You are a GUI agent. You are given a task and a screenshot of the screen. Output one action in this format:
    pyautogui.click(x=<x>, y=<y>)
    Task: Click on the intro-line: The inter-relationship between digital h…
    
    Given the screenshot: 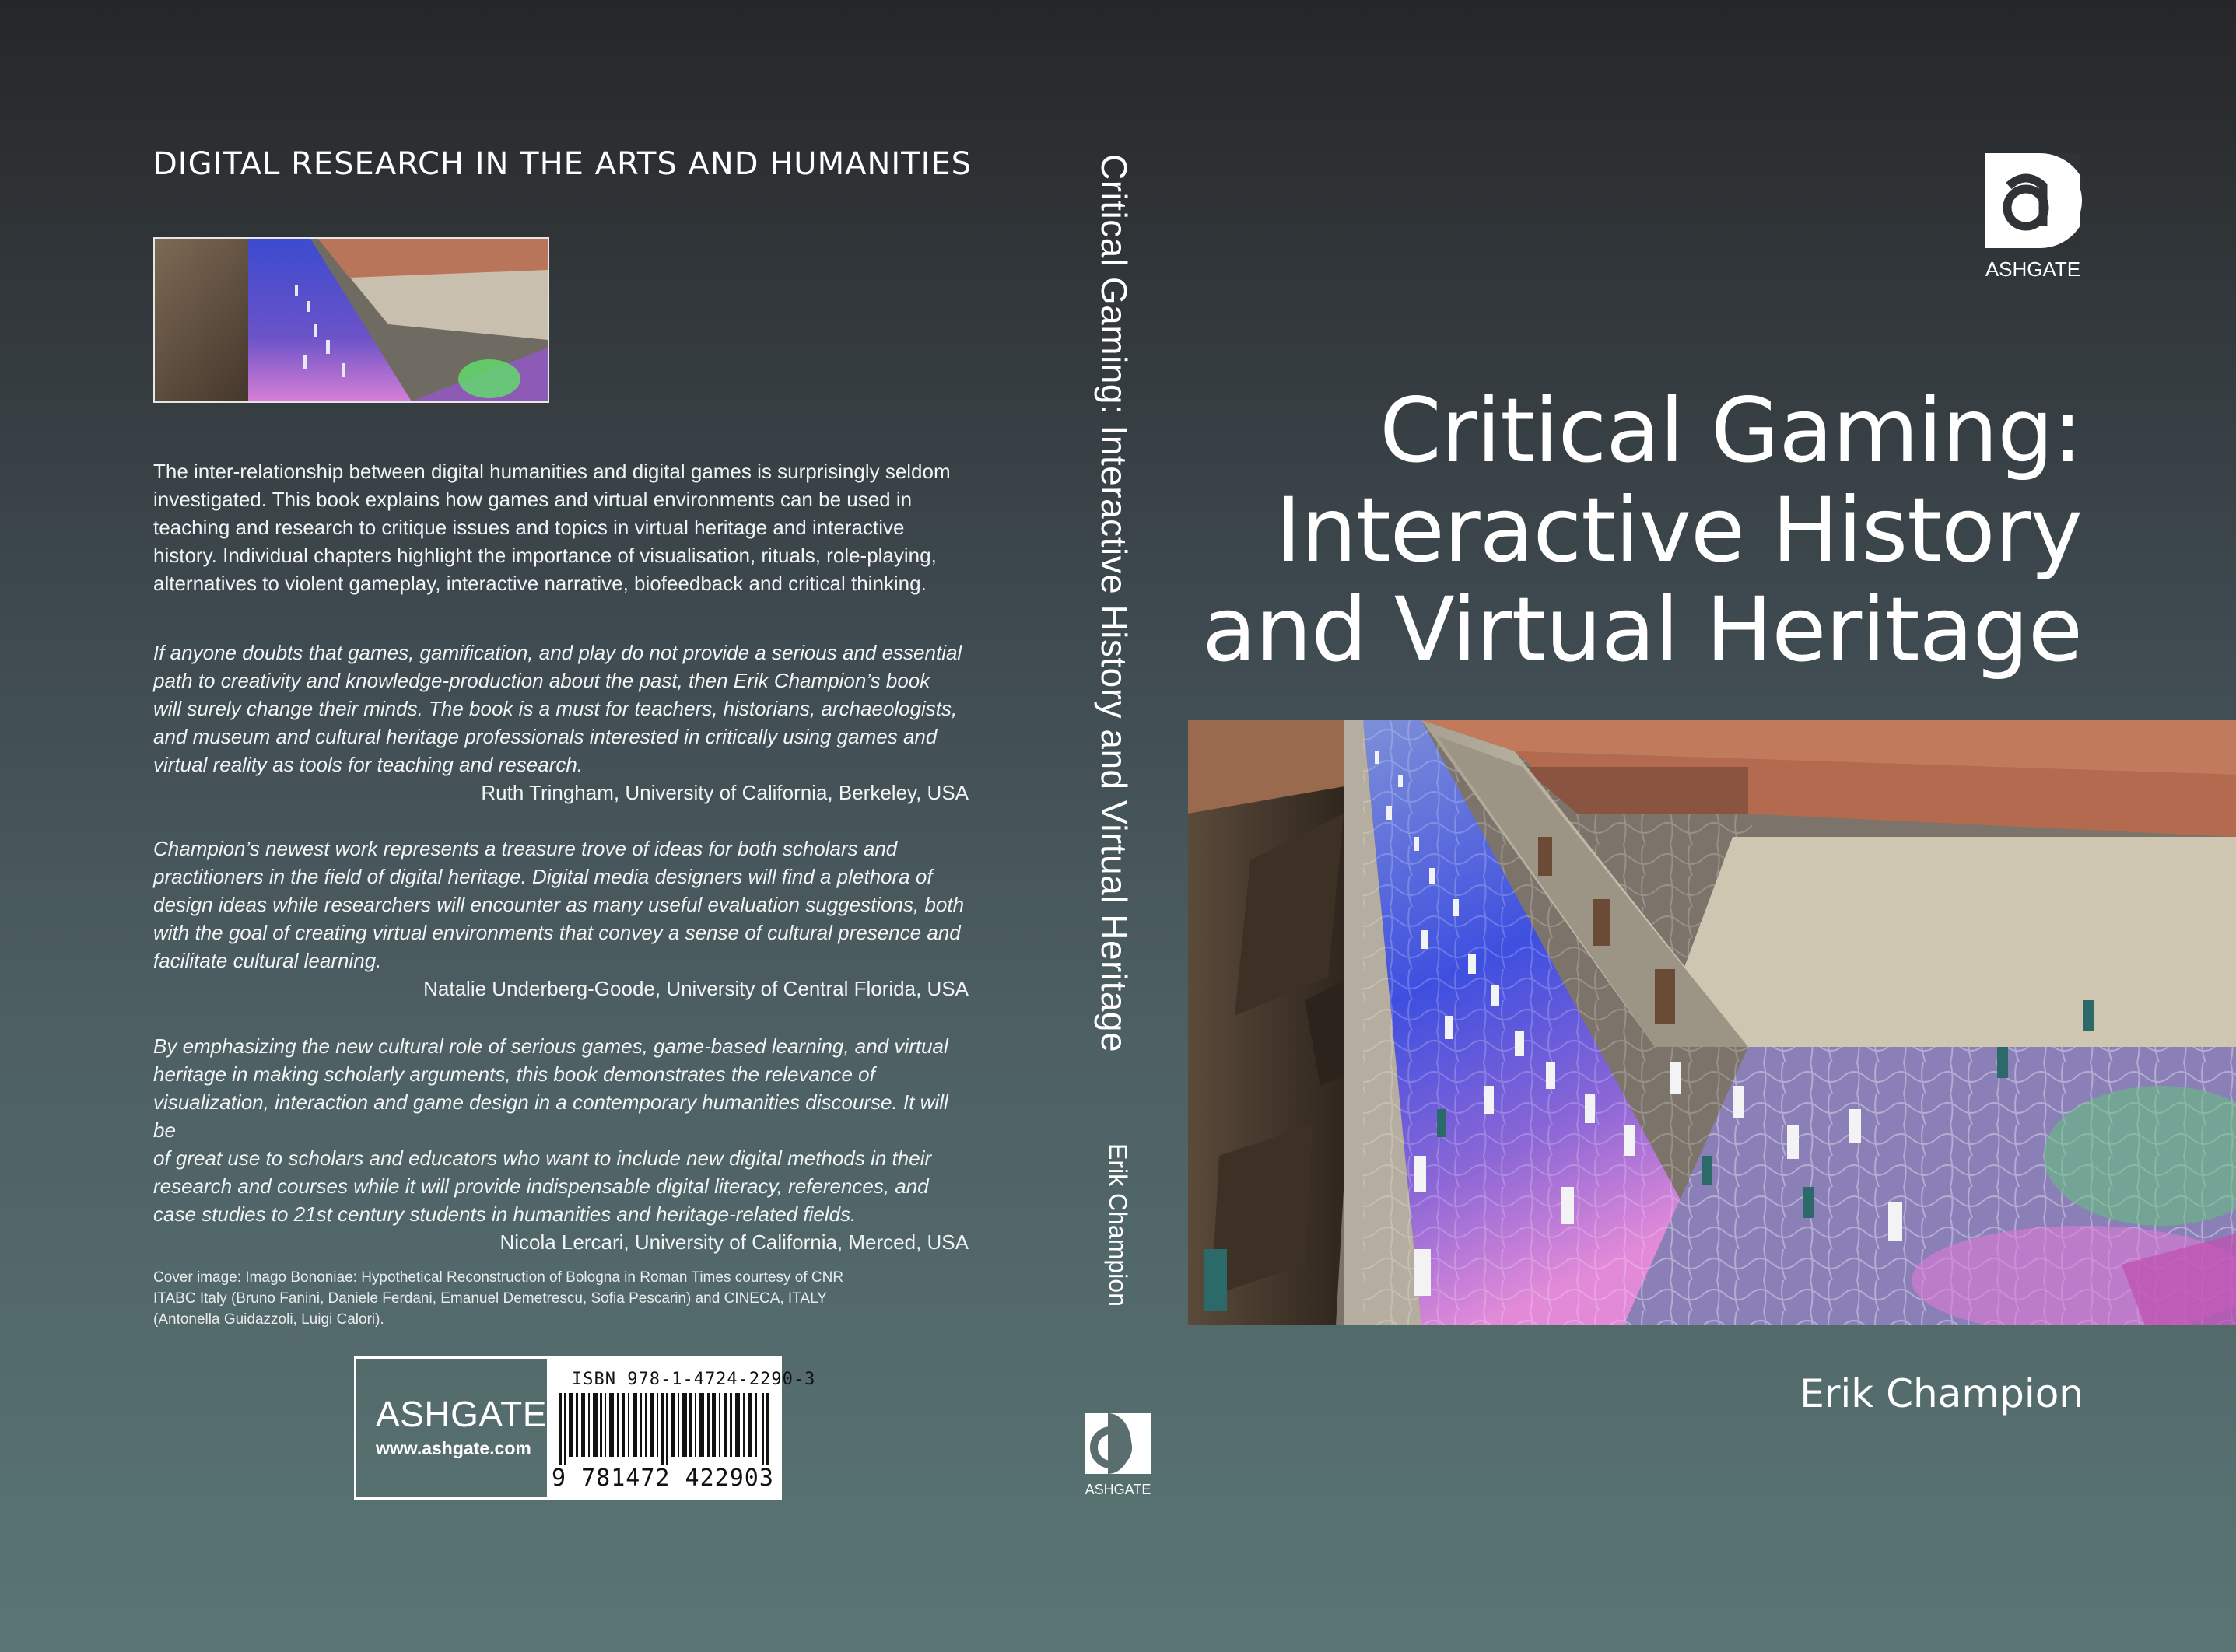 What is the action you would take?
    pyautogui.click(x=552, y=472)
    